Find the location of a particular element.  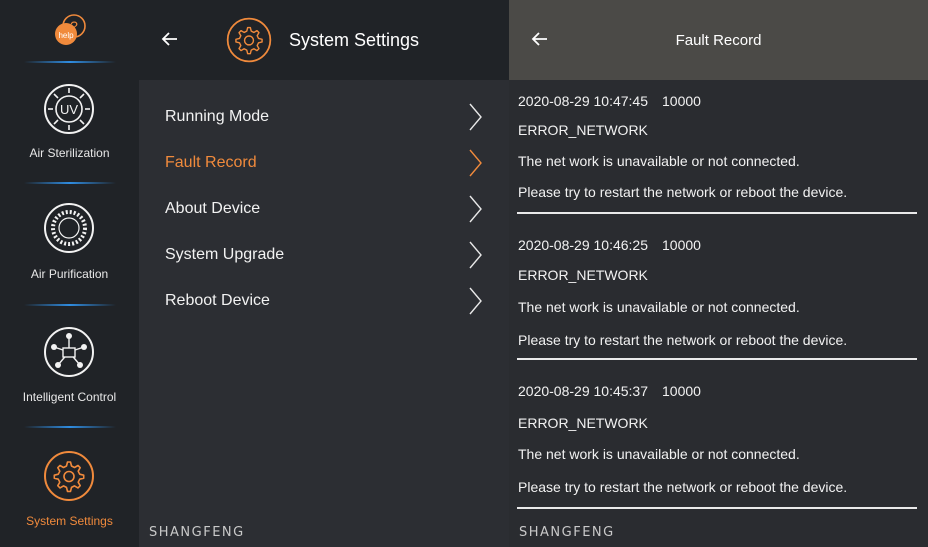

nav-item-system-settings: System Settings is located at coordinates (69, 488).